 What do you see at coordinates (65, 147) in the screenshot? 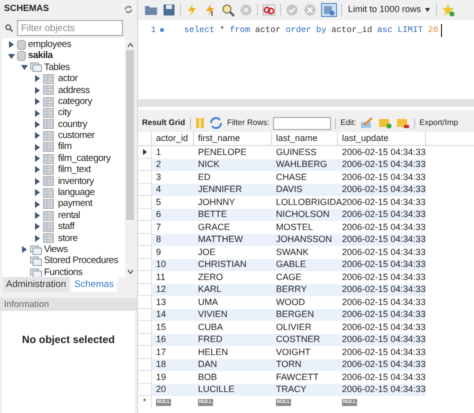
I see `tree-item: film` at bounding box center [65, 147].